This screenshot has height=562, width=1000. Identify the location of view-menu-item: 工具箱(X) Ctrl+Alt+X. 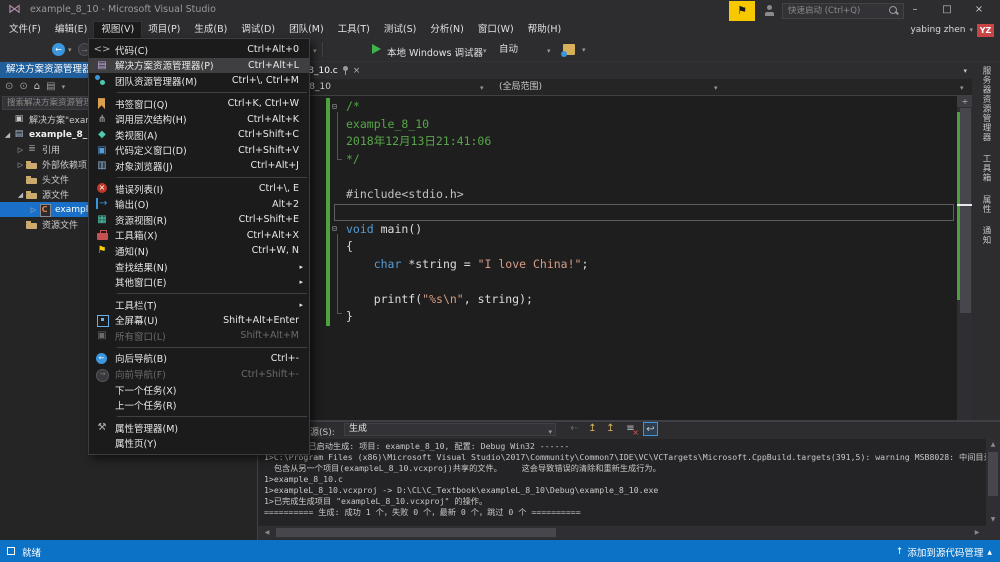
(199, 236).